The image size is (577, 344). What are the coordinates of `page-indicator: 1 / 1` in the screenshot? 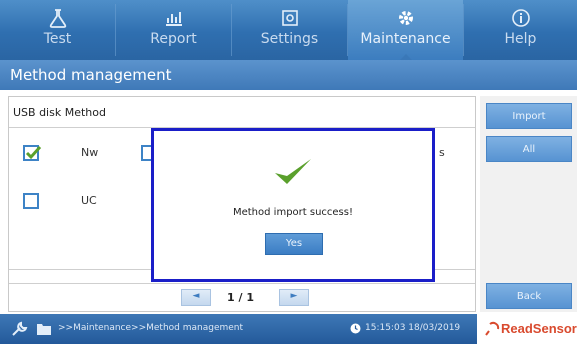 It's located at (240, 297).